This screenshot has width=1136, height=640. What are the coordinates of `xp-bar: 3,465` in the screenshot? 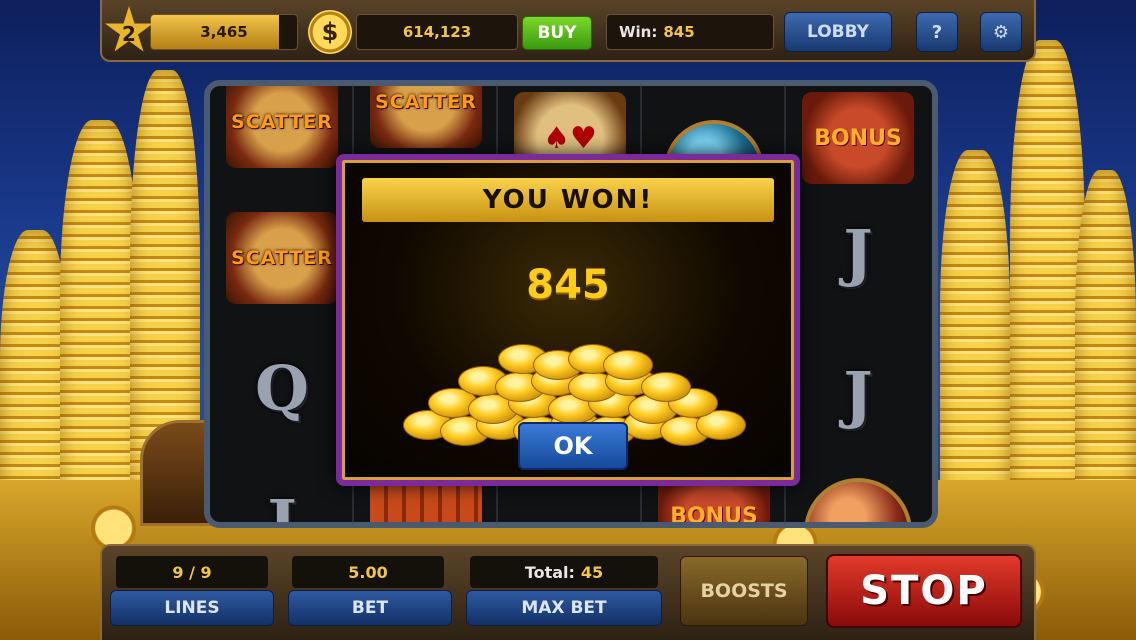 It's located at (224, 32).